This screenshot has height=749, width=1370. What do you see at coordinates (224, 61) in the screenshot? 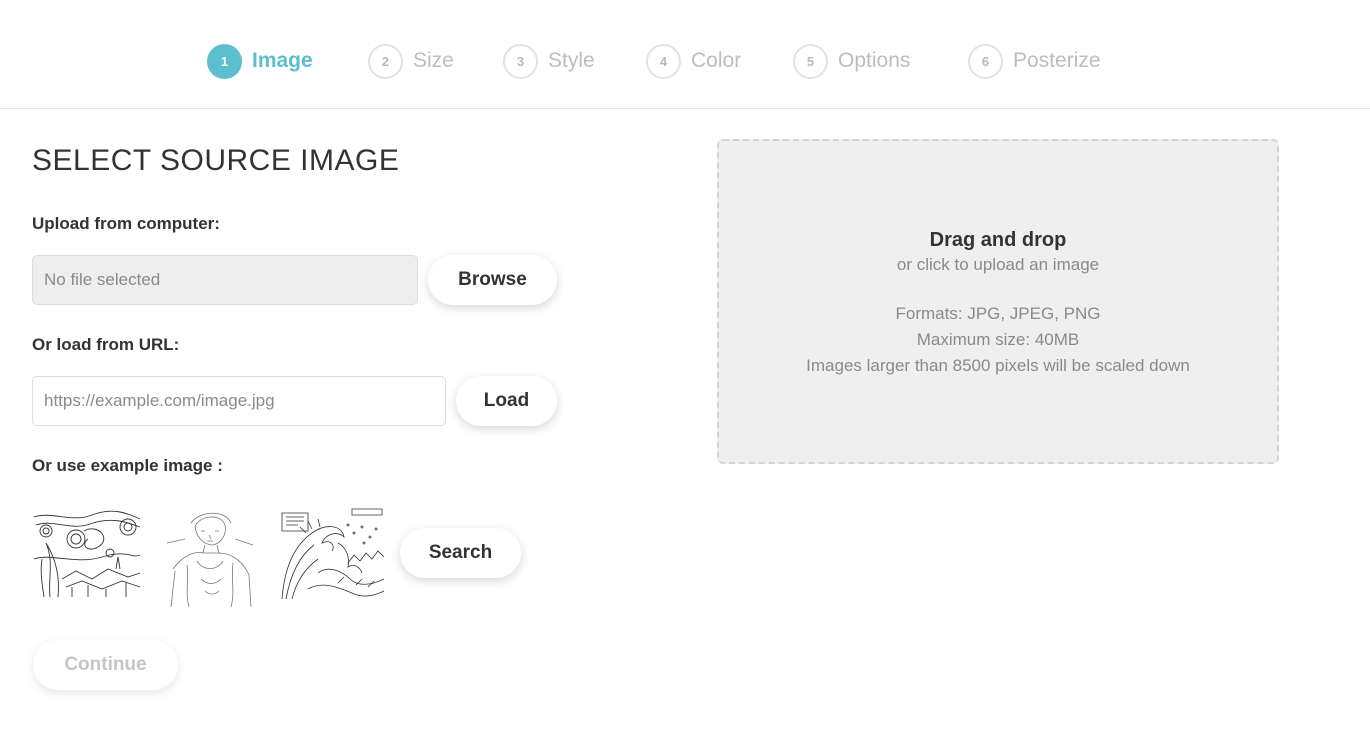
I see `step-number: 1` at bounding box center [224, 61].